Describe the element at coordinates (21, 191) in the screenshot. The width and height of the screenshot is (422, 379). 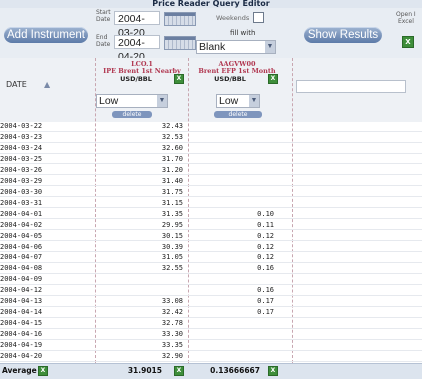
I see `date-cell: 2004-03-30` at that location.